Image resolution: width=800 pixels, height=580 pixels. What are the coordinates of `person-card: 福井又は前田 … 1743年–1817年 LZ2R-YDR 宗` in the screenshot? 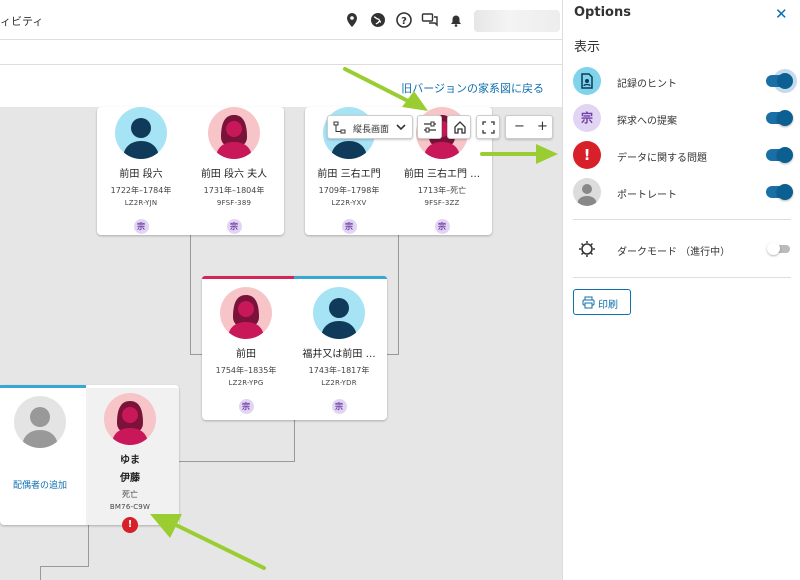 It's located at (339, 350).